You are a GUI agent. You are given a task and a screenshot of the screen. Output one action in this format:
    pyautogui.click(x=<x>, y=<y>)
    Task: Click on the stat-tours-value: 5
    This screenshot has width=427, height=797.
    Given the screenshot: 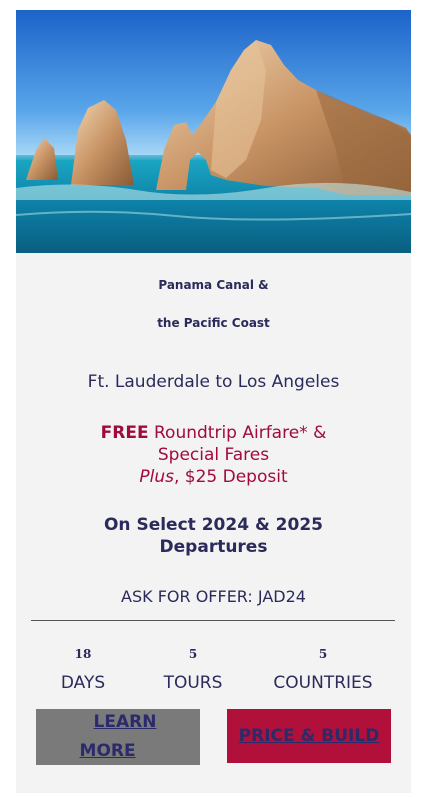 What is the action you would take?
    pyautogui.click(x=193, y=654)
    